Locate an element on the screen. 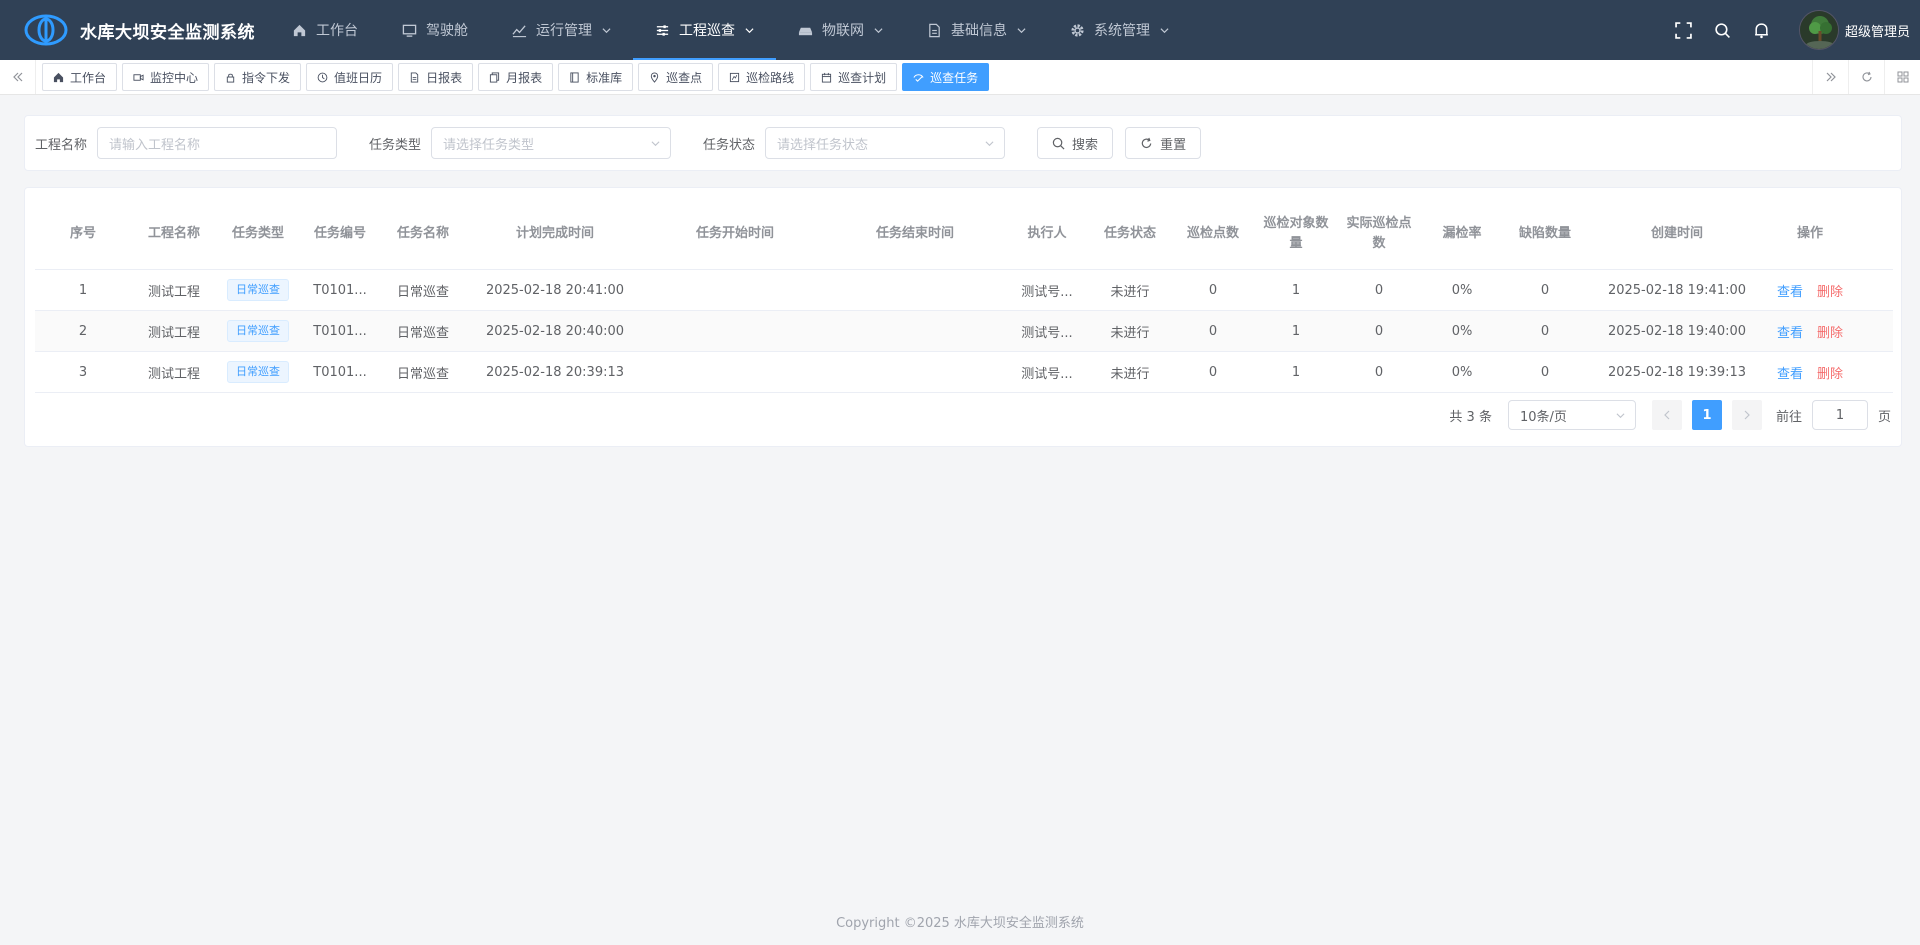  cell-miss-rate: 0% is located at coordinates (1462, 290).